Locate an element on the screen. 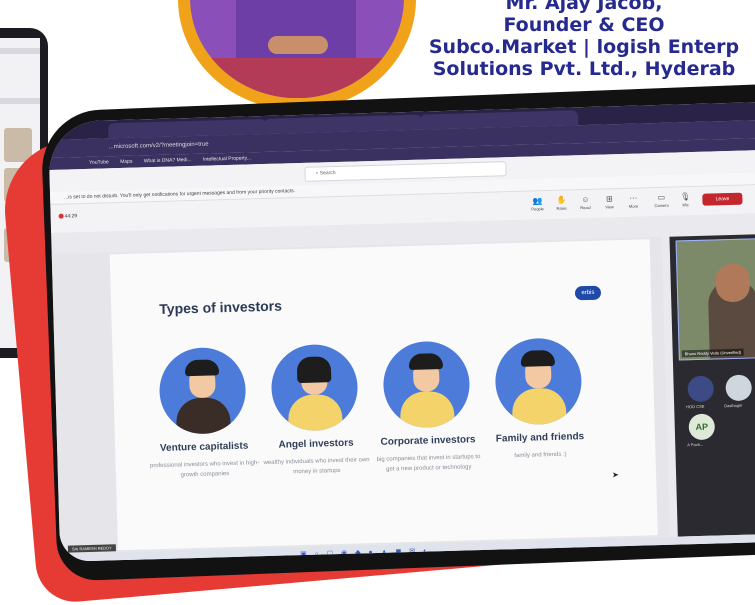 This screenshot has height=605, width=755. mouse-cursor-icon: ➤ is located at coordinates (615, 475).